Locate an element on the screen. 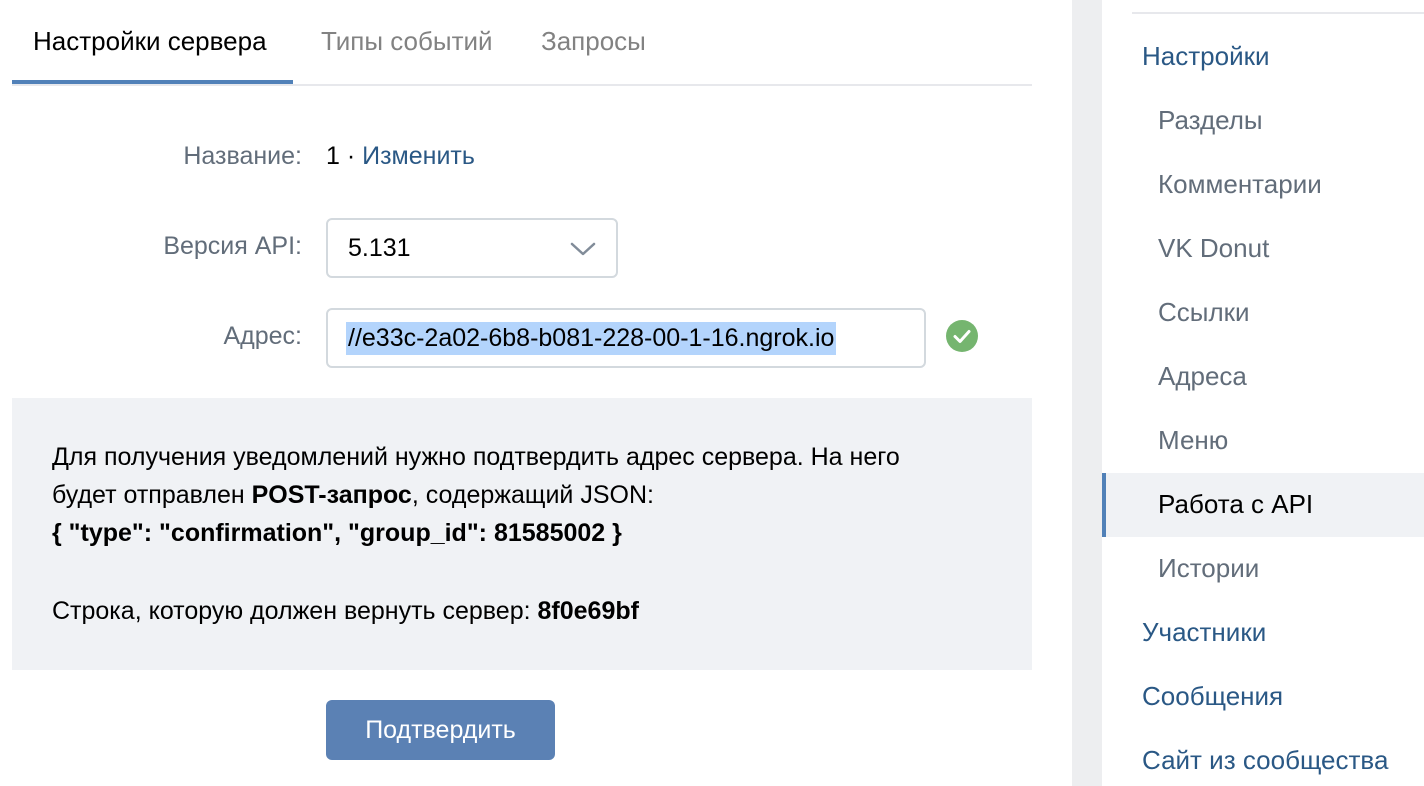  sidebar-item-addresses: Адреса is located at coordinates (1263, 377).